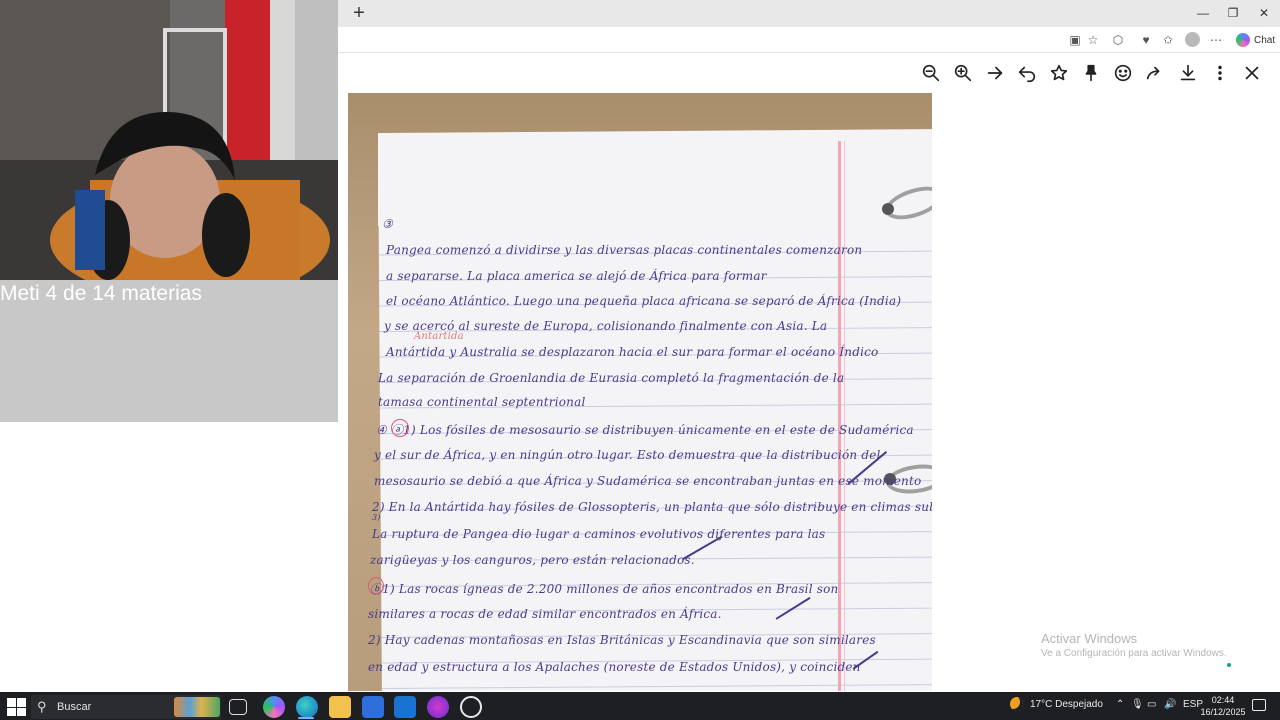 Image resolution: width=1280 pixels, height=720 pixels. What do you see at coordinates (405, 707) in the screenshot?
I see `outlook-icon` at bounding box center [405, 707].